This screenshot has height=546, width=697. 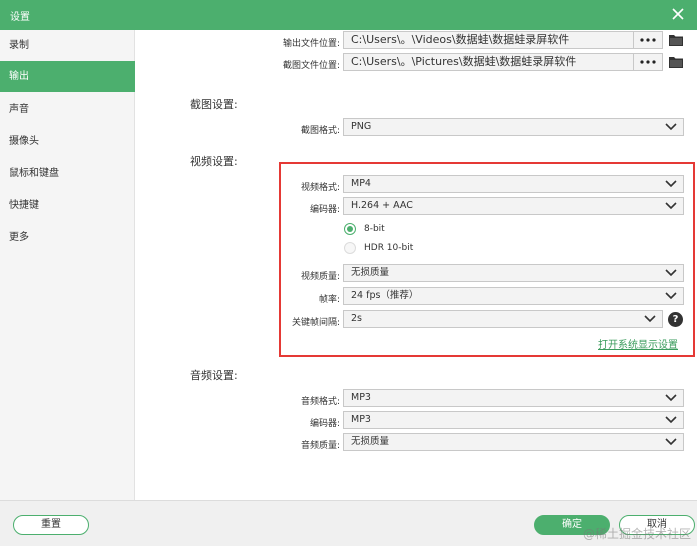 What do you see at coordinates (67, 205) in the screenshot?
I see `sidebar-item-hotkeys: 快捷键` at bounding box center [67, 205].